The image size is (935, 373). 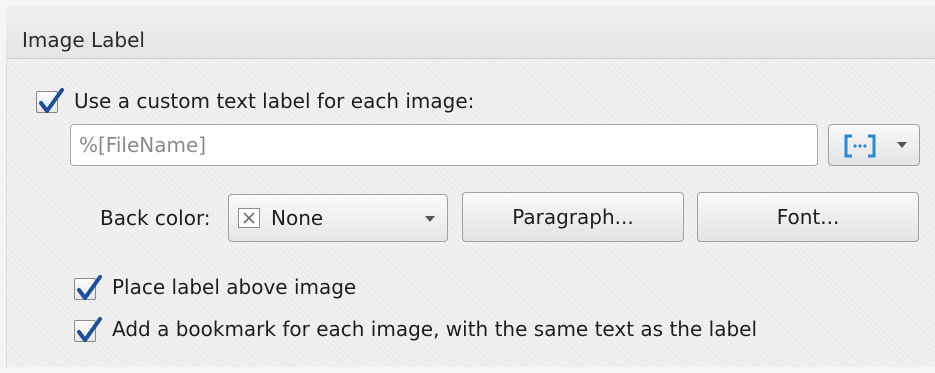 What do you see at coordinates (439, 145) in the screenshot?
I see `custom-label-input` at bounding box center [439, 145].